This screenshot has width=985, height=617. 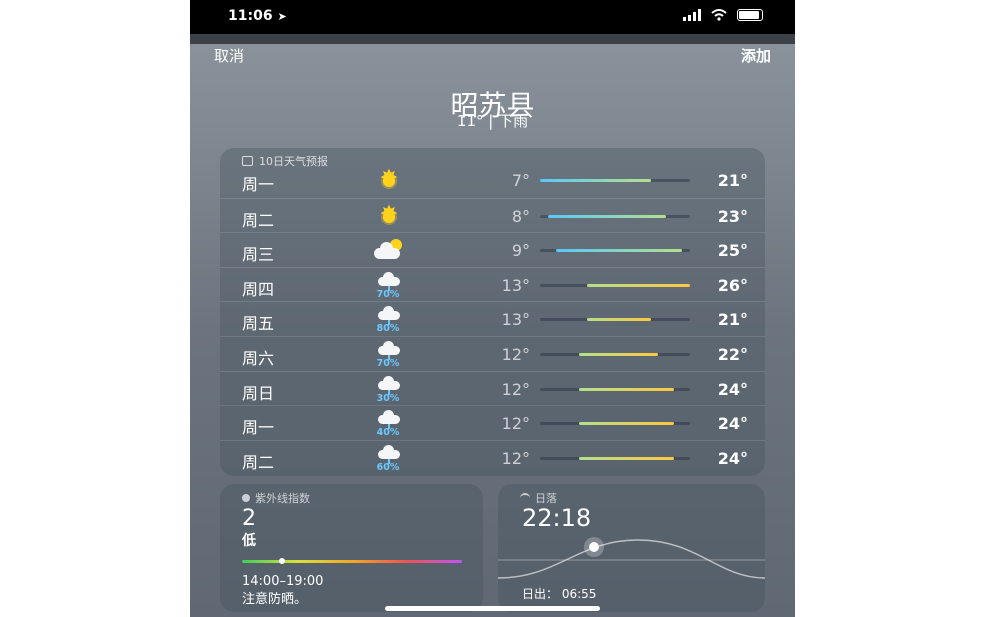 I want to click on sun-small-icon, so click(x=246, y=498).